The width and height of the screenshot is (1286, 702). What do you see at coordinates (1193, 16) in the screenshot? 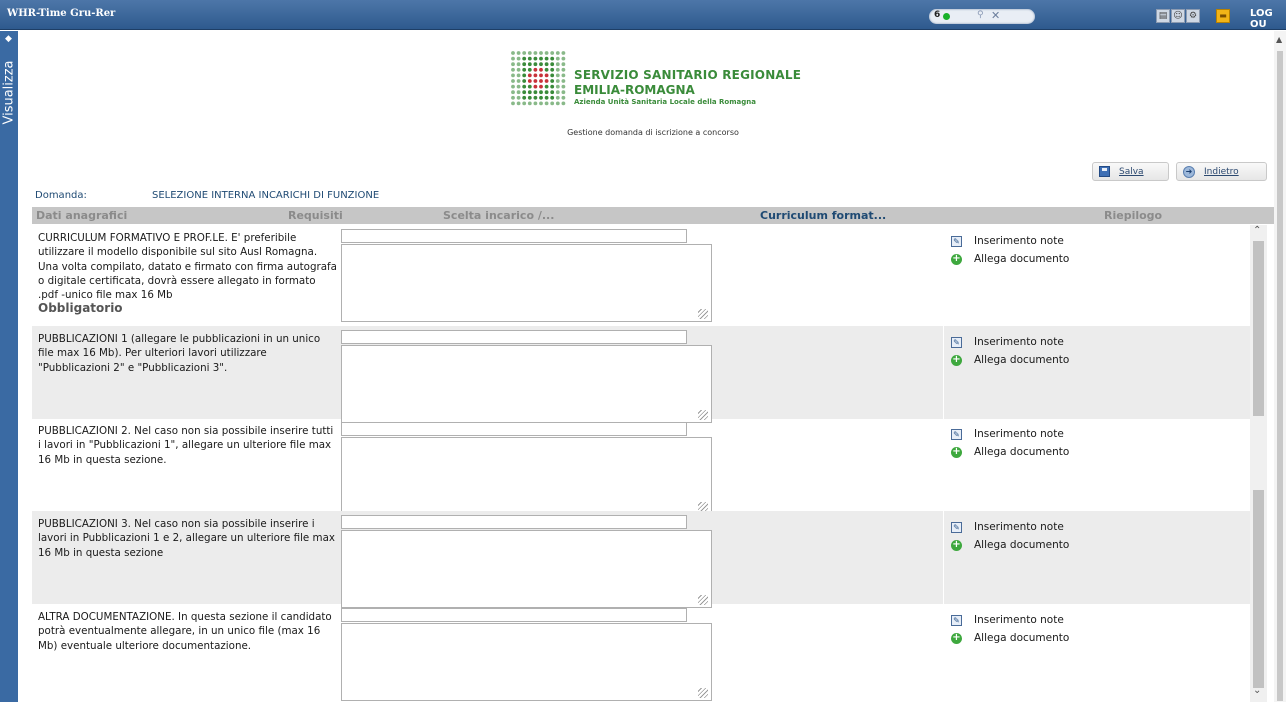
I see `settings-icon: ⚙` at bounding box center [1193, 16].